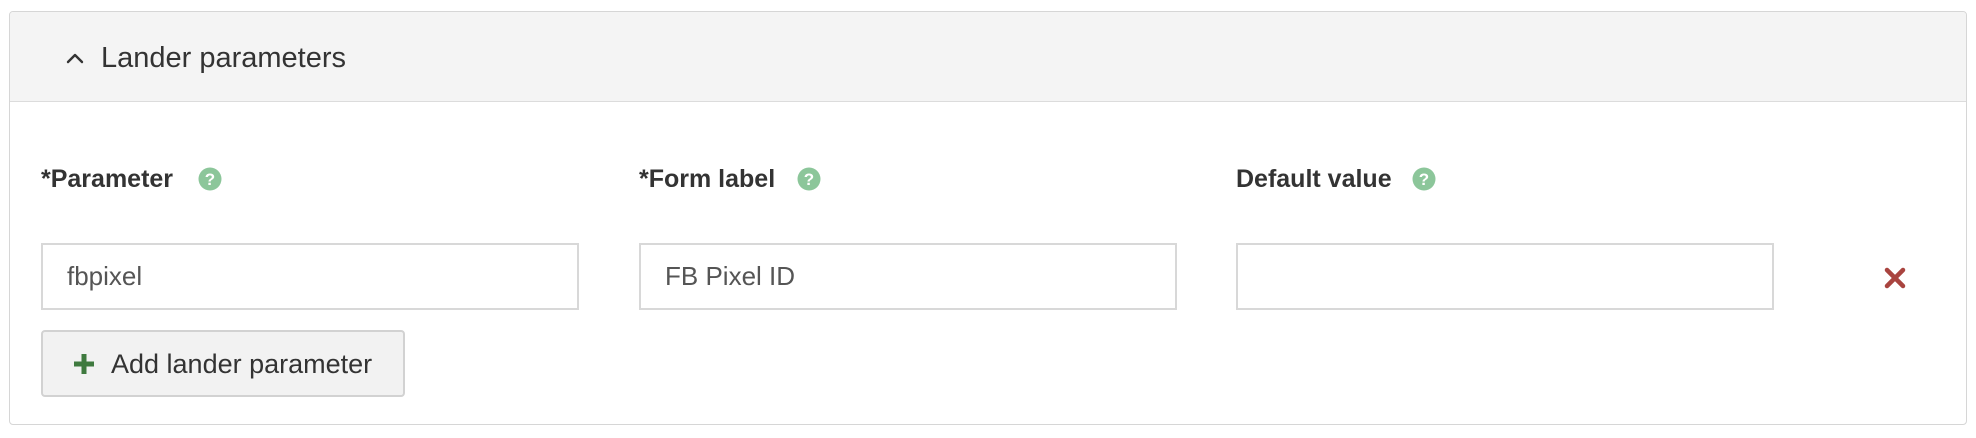 This screenshot has height=438, width=1976. What do you see at coordinates (75, 58) in the screenshot?
I see `chevron-up-icon` at bounding box center [75, 58].